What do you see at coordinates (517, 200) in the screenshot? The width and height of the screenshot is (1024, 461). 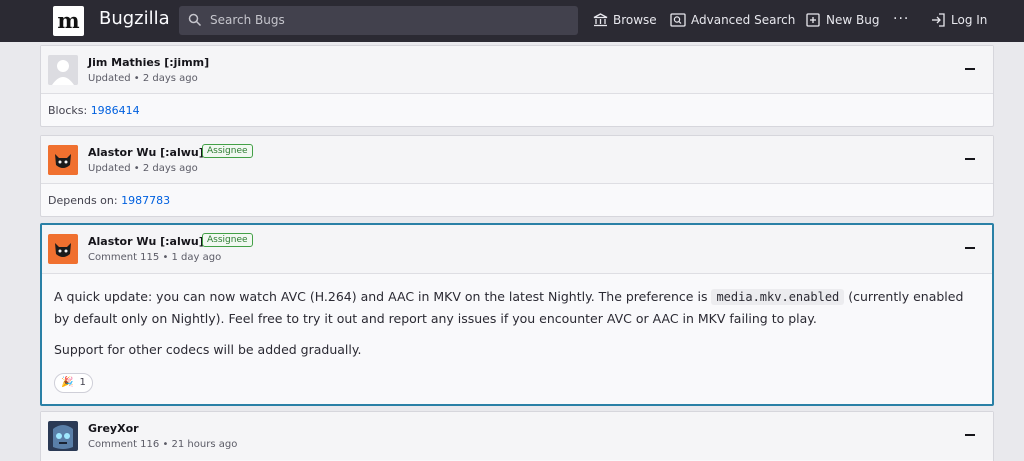 I see `card-body: Depends on: 1987783` at bounding box center [517, 200].